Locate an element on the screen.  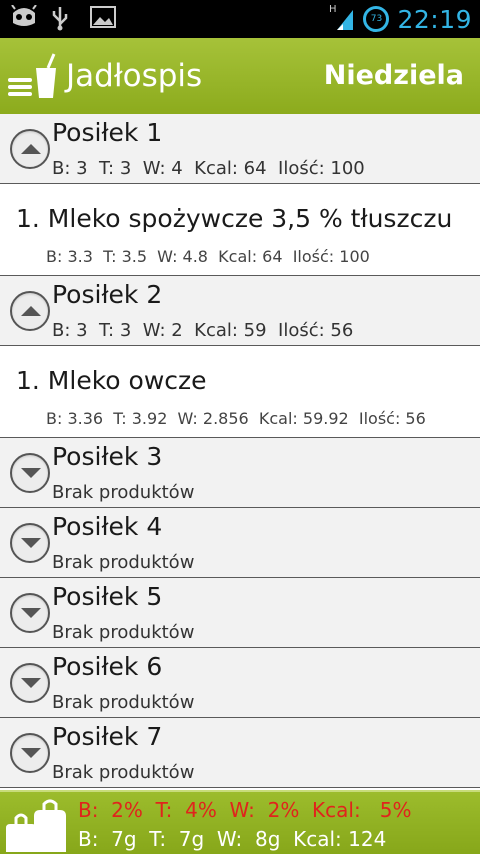
drink-menu-icon is located at coordinates (34, 77).